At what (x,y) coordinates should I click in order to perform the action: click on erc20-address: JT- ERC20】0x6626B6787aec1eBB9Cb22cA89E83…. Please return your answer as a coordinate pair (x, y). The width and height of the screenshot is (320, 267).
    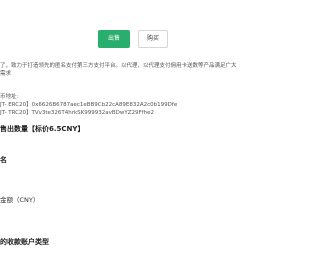
    Looking at the image, I should click on (89, 105).